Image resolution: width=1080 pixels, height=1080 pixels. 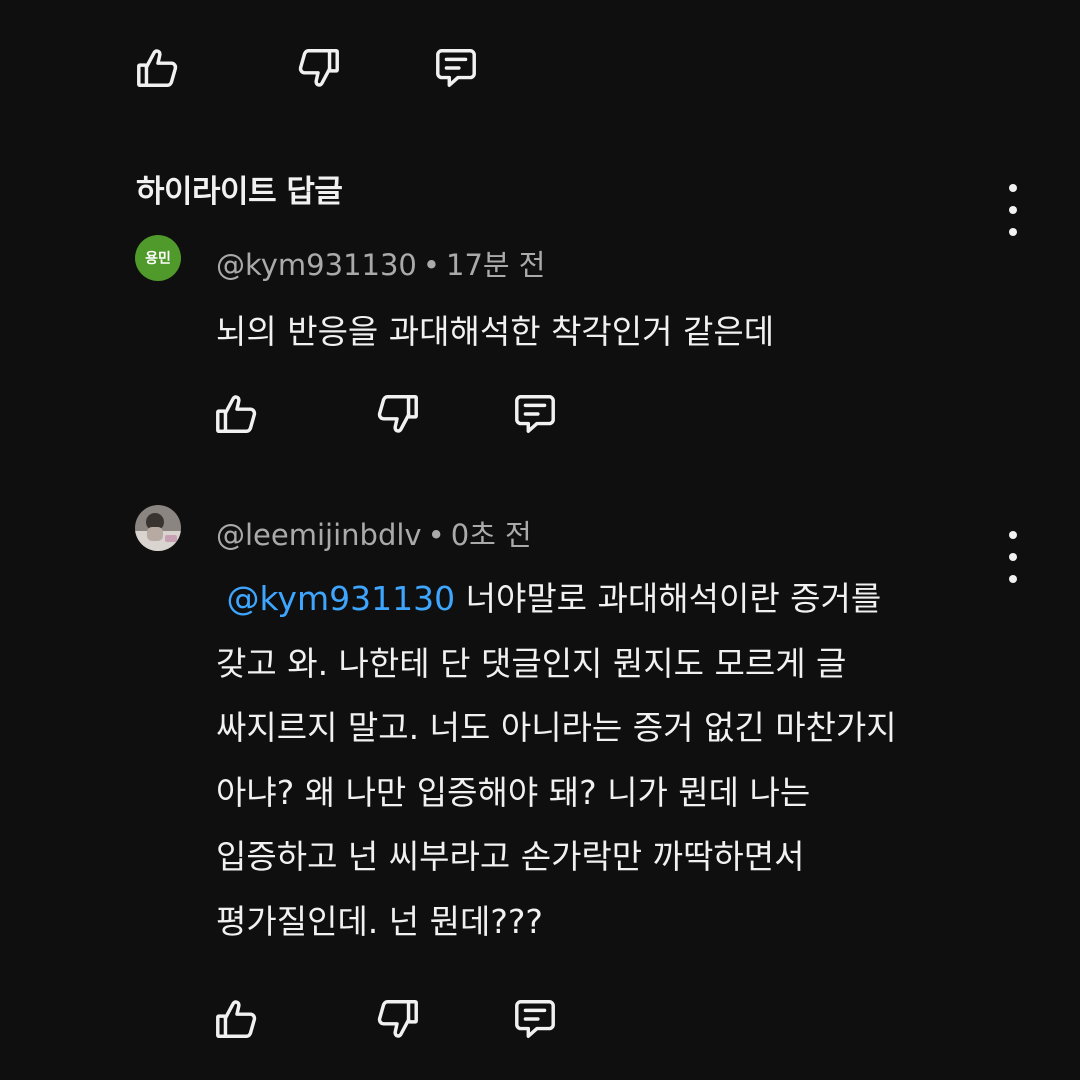 What do you see at coordinates (531, 663) in the screenshot?
I see `comment-line: 갖고 와. 나한테 단 댓글인지 뭔지도 모르게 글` at bounding box center [531, 663].